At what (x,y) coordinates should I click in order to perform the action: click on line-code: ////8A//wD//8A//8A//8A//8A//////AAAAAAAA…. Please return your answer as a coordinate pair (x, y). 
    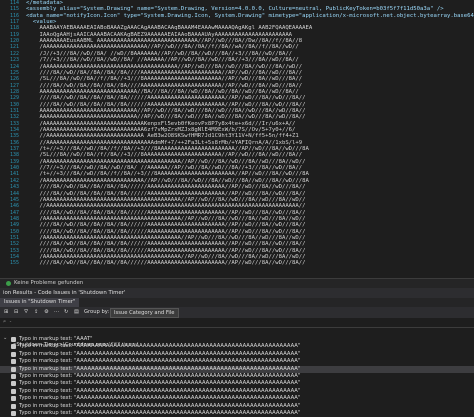
    Looking at the image, I should click on (166, 263).